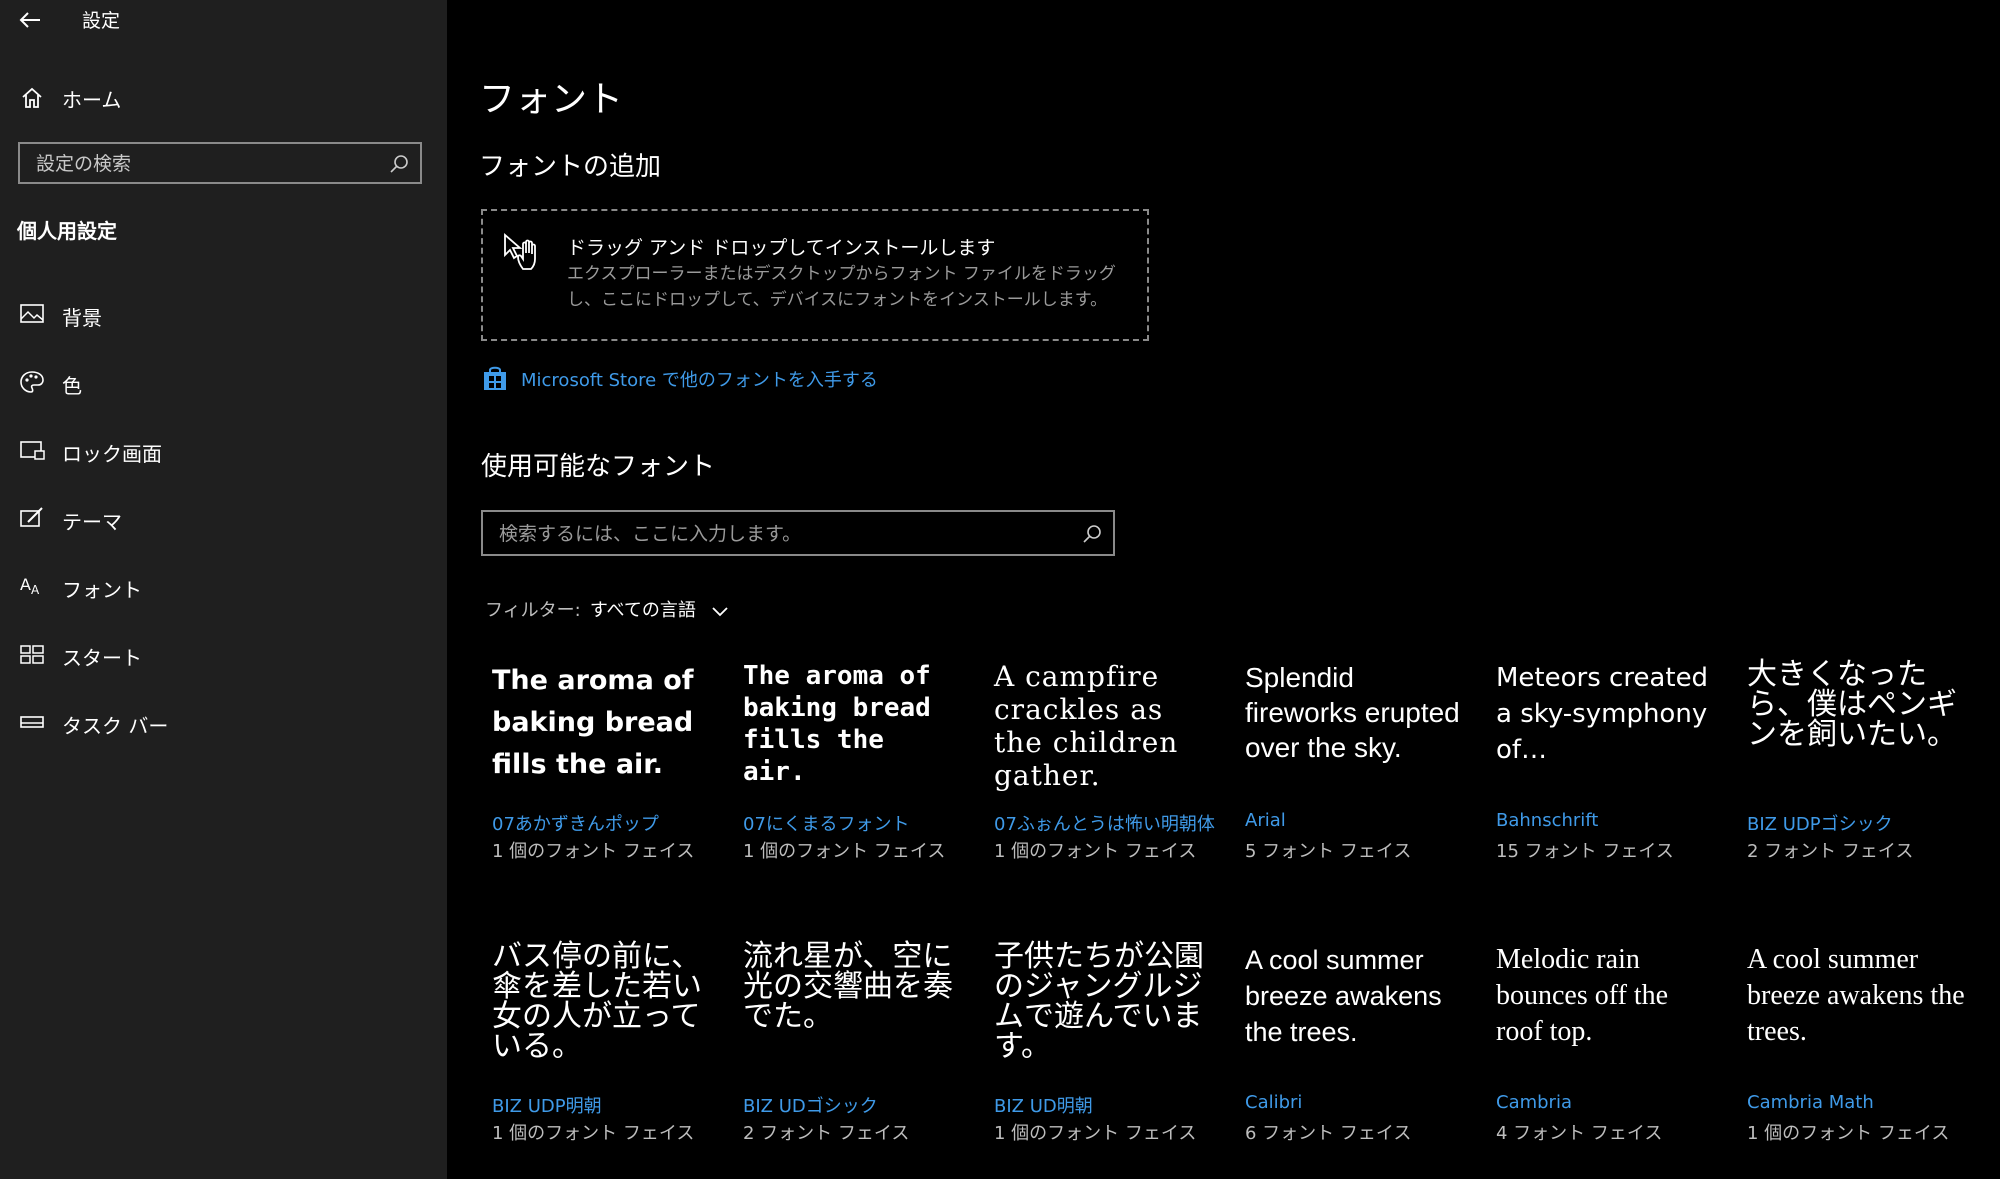  Describe the element at coordinates (101, 21) in the screenshot. I see `app-title: 設定` at that location.